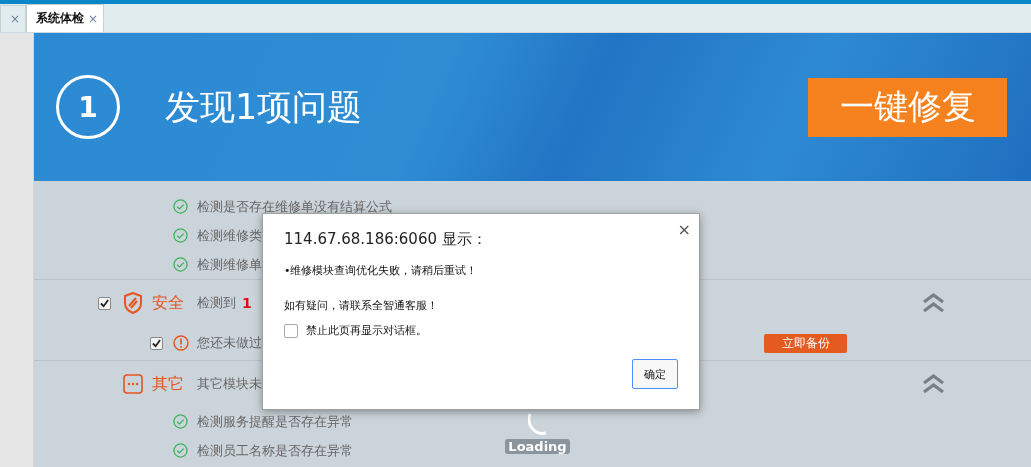 This screenshot has width=1031, height=467. Describe the element at coordinates (247, 303) in the screenshot. I see `issue-count: 1` at that location.